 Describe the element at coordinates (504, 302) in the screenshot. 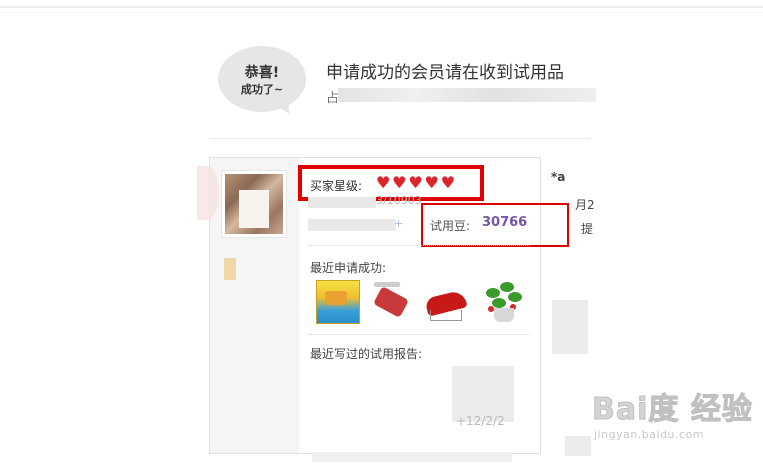

I see `product-thumb-plant` at that location.